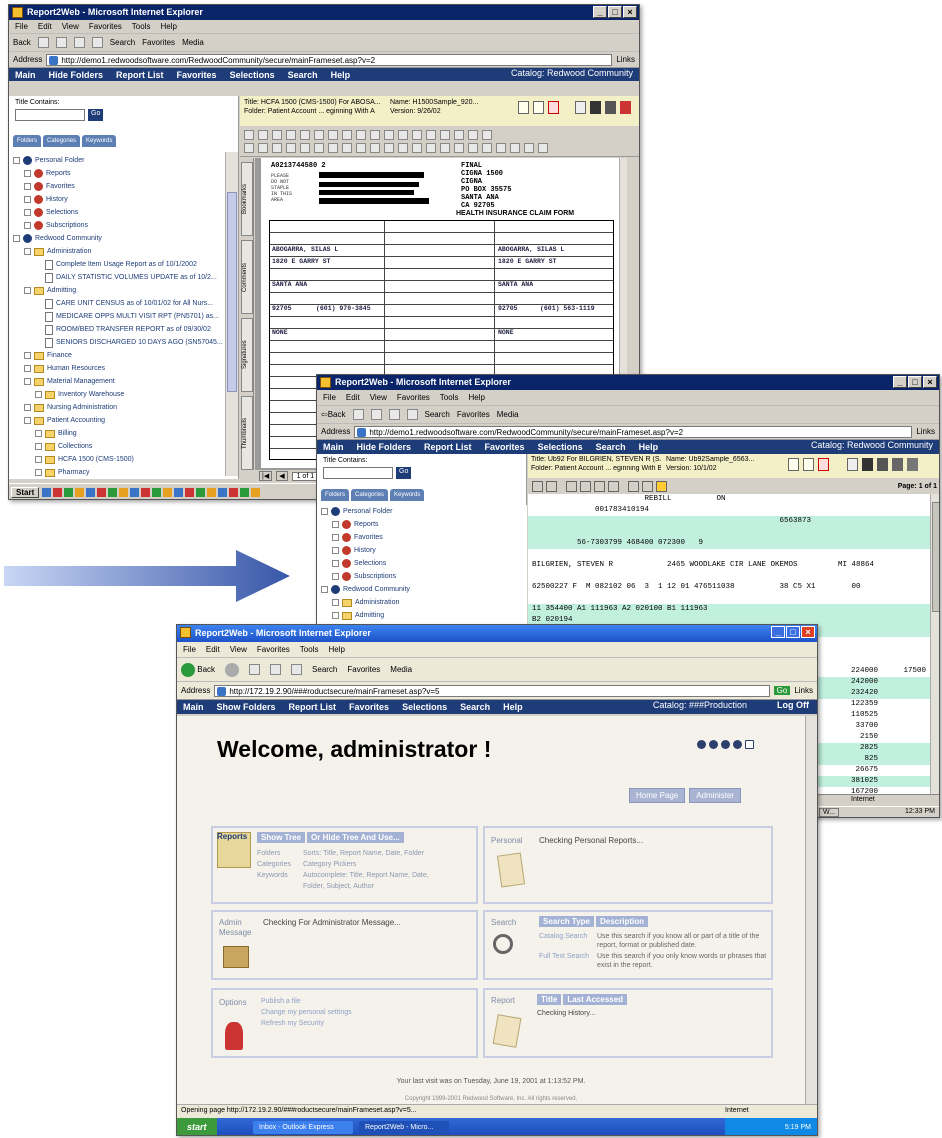  I want to click on tree-item: Reports, so click(422, 524).